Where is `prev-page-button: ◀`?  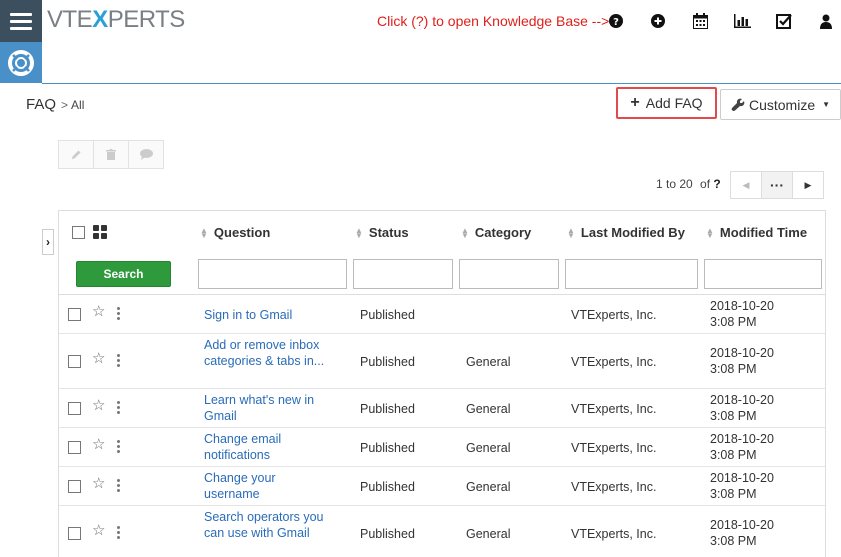 prev-page-button: ◀ is located at coordinates (746, 185).